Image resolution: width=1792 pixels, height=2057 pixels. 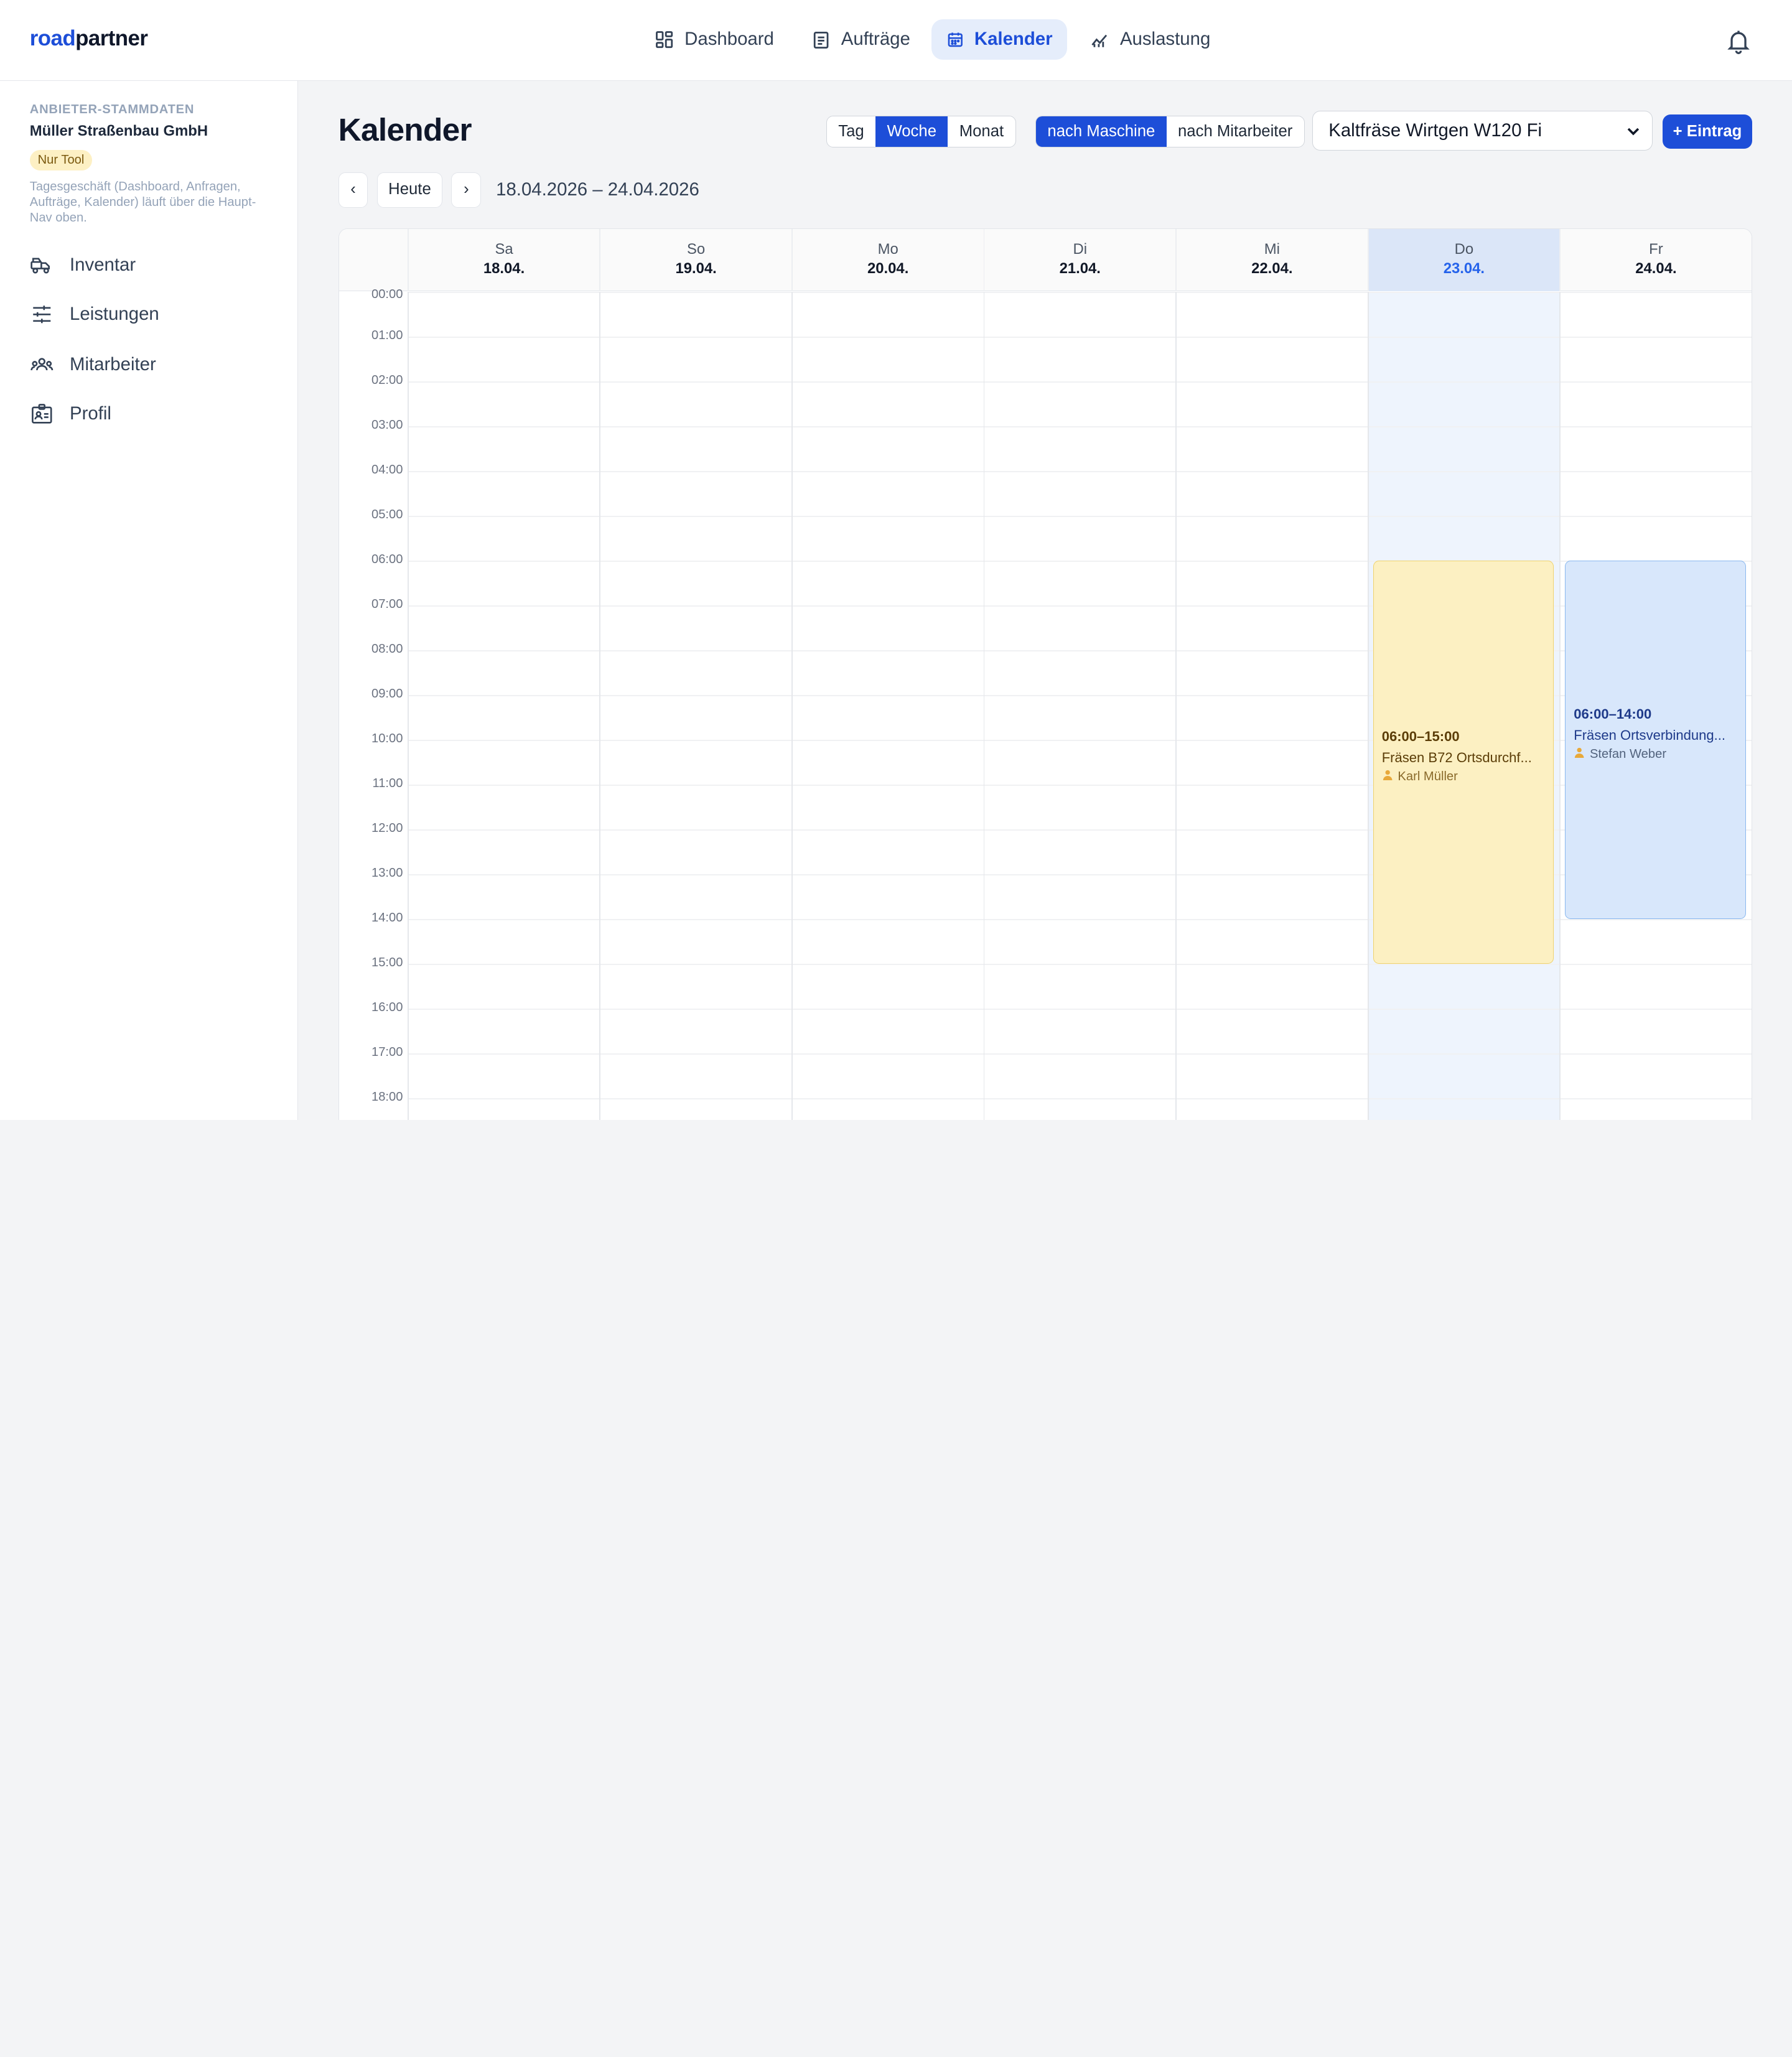 I want to click on nav-item-dashboard: Dashboard, so click(x=715, y=39).